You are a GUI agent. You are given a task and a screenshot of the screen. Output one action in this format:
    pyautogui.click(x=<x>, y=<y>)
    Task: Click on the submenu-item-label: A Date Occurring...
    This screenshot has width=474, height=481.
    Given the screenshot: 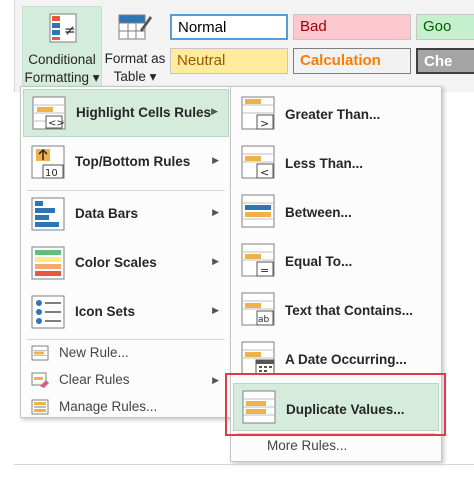 What is the action you would take?
    pyautogui.click(x=346, y=359)
    